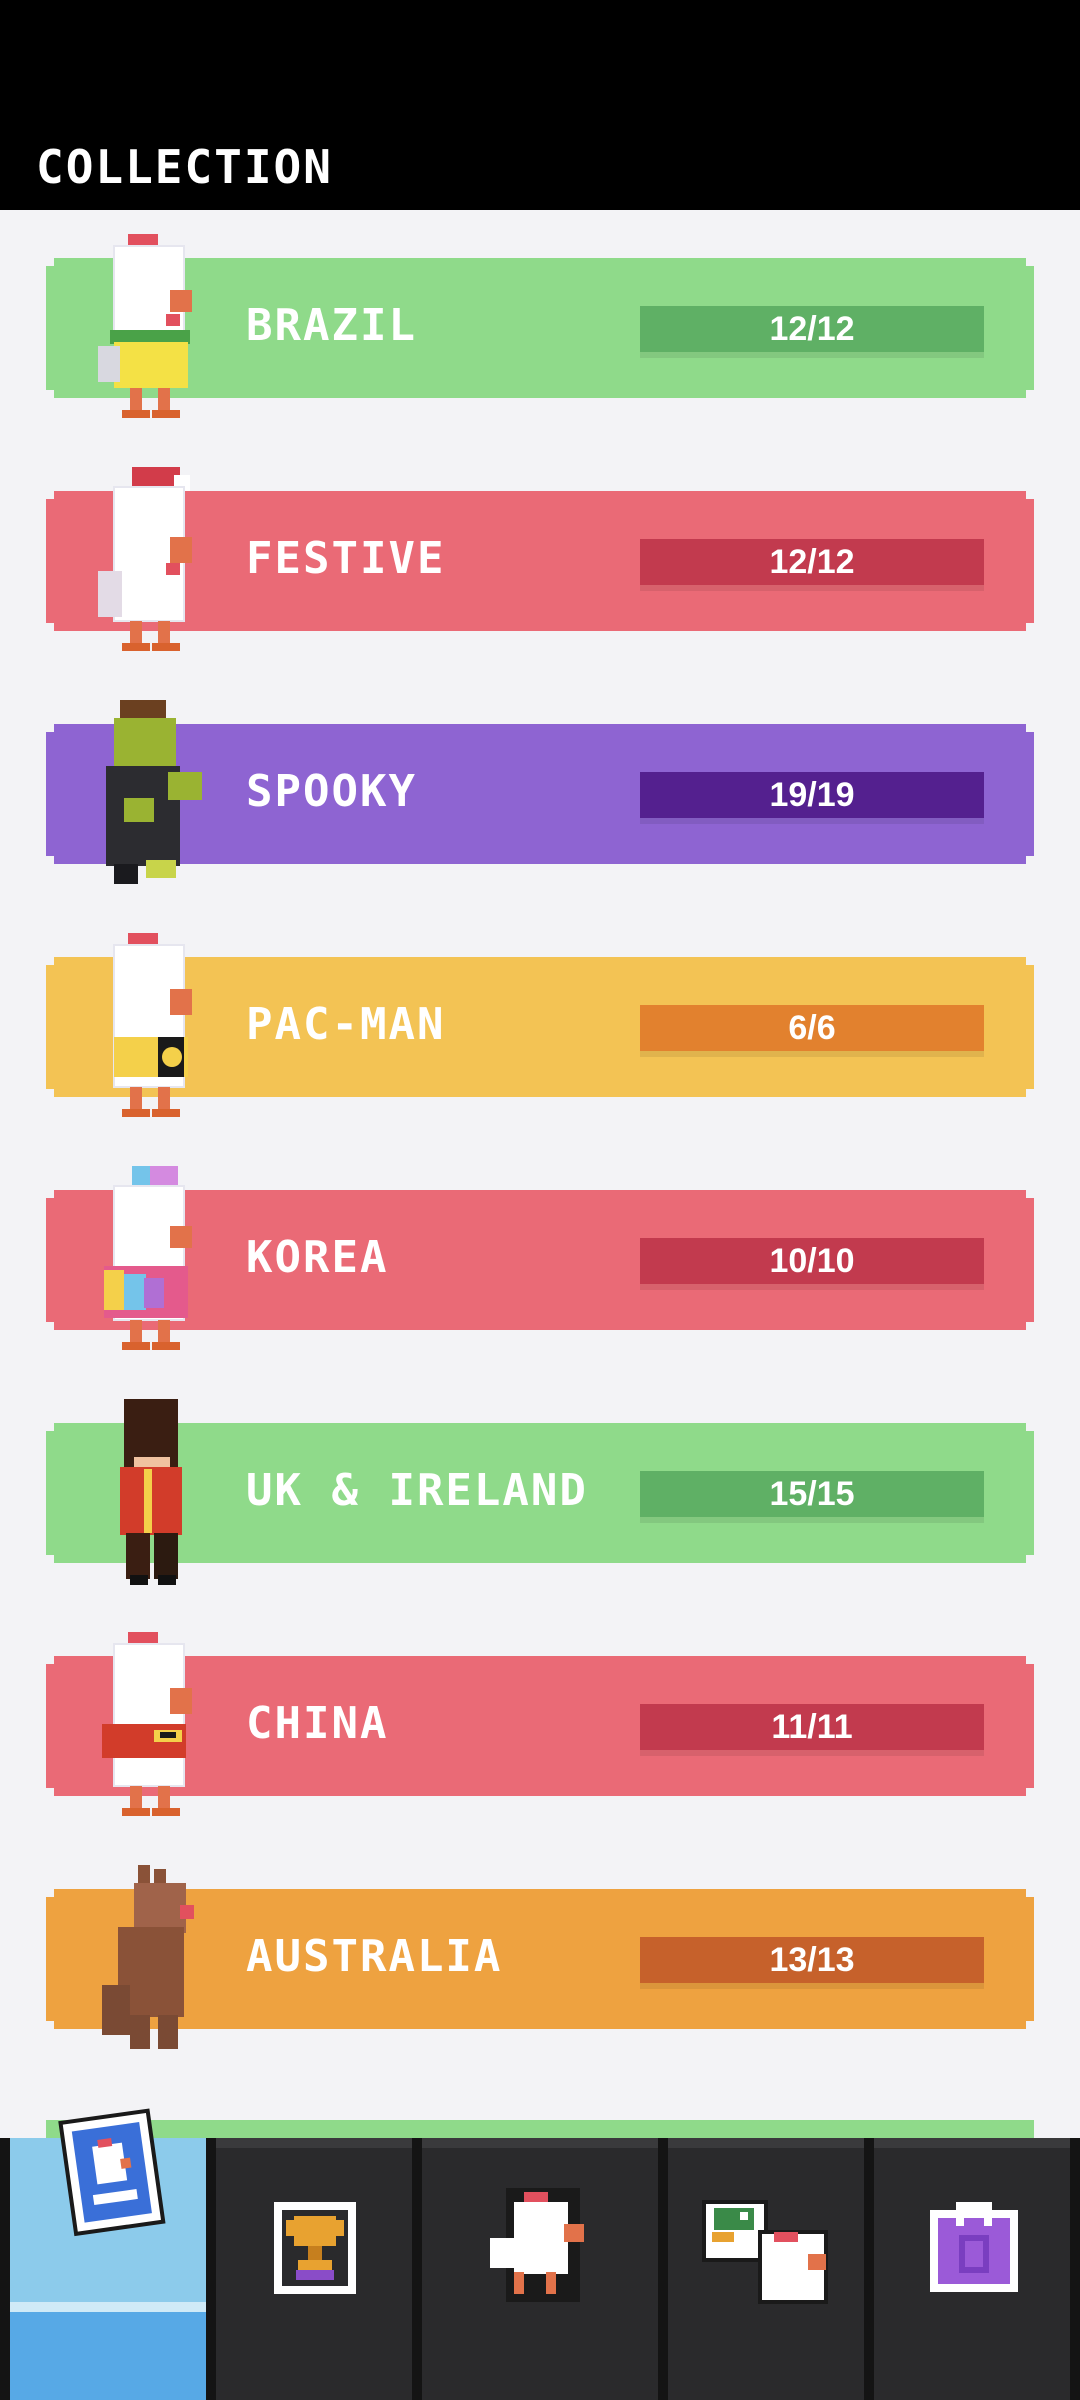  I want to click on collection-progress-bar: 10/10, so click(812, 1264).